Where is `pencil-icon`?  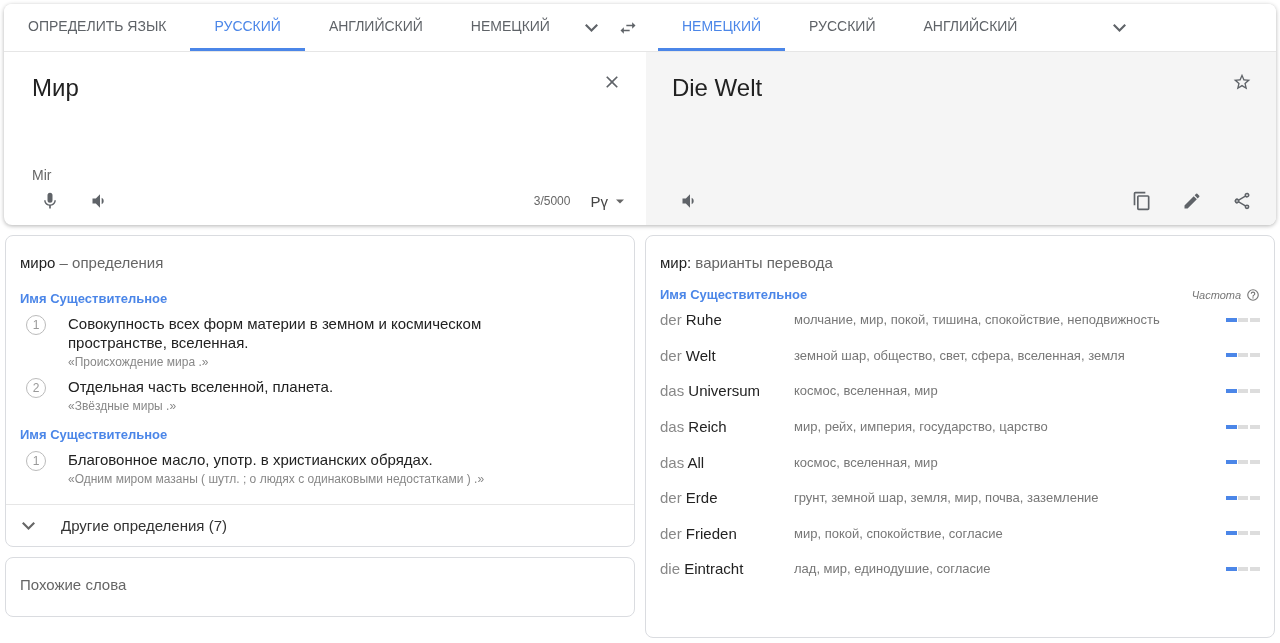
pencil-icon is located at coordinates (1192, 201).